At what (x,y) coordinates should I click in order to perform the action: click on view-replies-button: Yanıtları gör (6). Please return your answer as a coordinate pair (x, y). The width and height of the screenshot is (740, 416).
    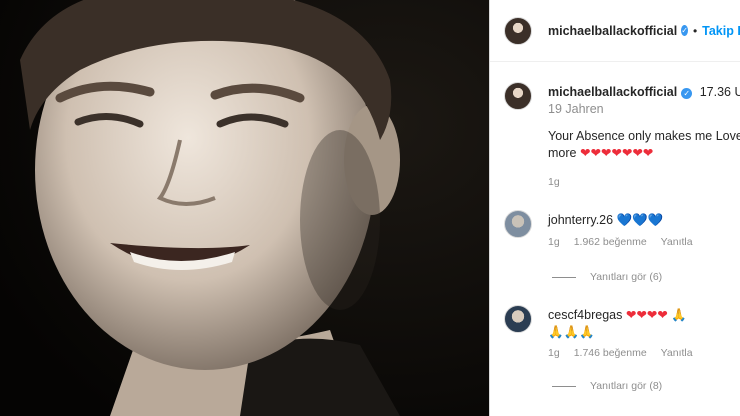
    Looking at the image, I should click on (607, 277).